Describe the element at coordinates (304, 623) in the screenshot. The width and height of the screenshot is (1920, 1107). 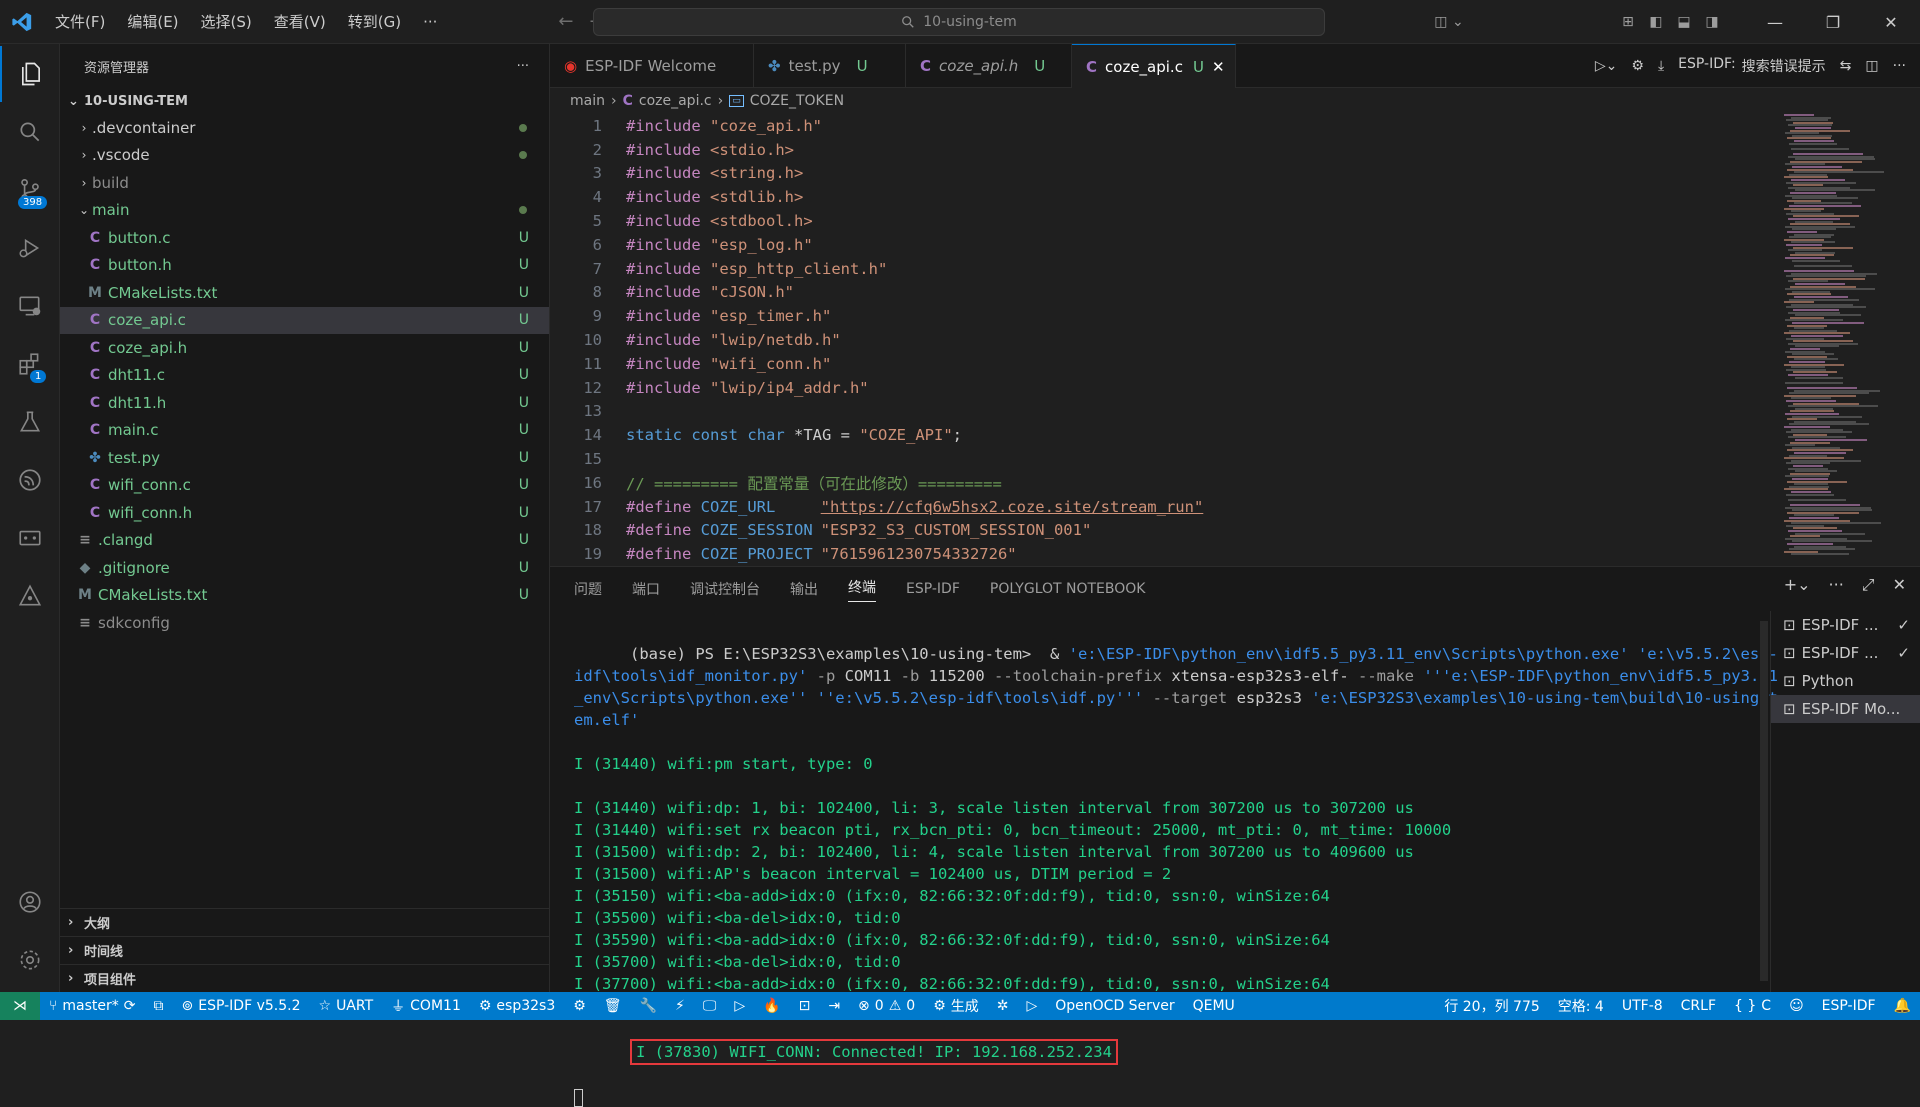
I see `tree-item-sdkconfig: ≡ sdkconfig` at that location.